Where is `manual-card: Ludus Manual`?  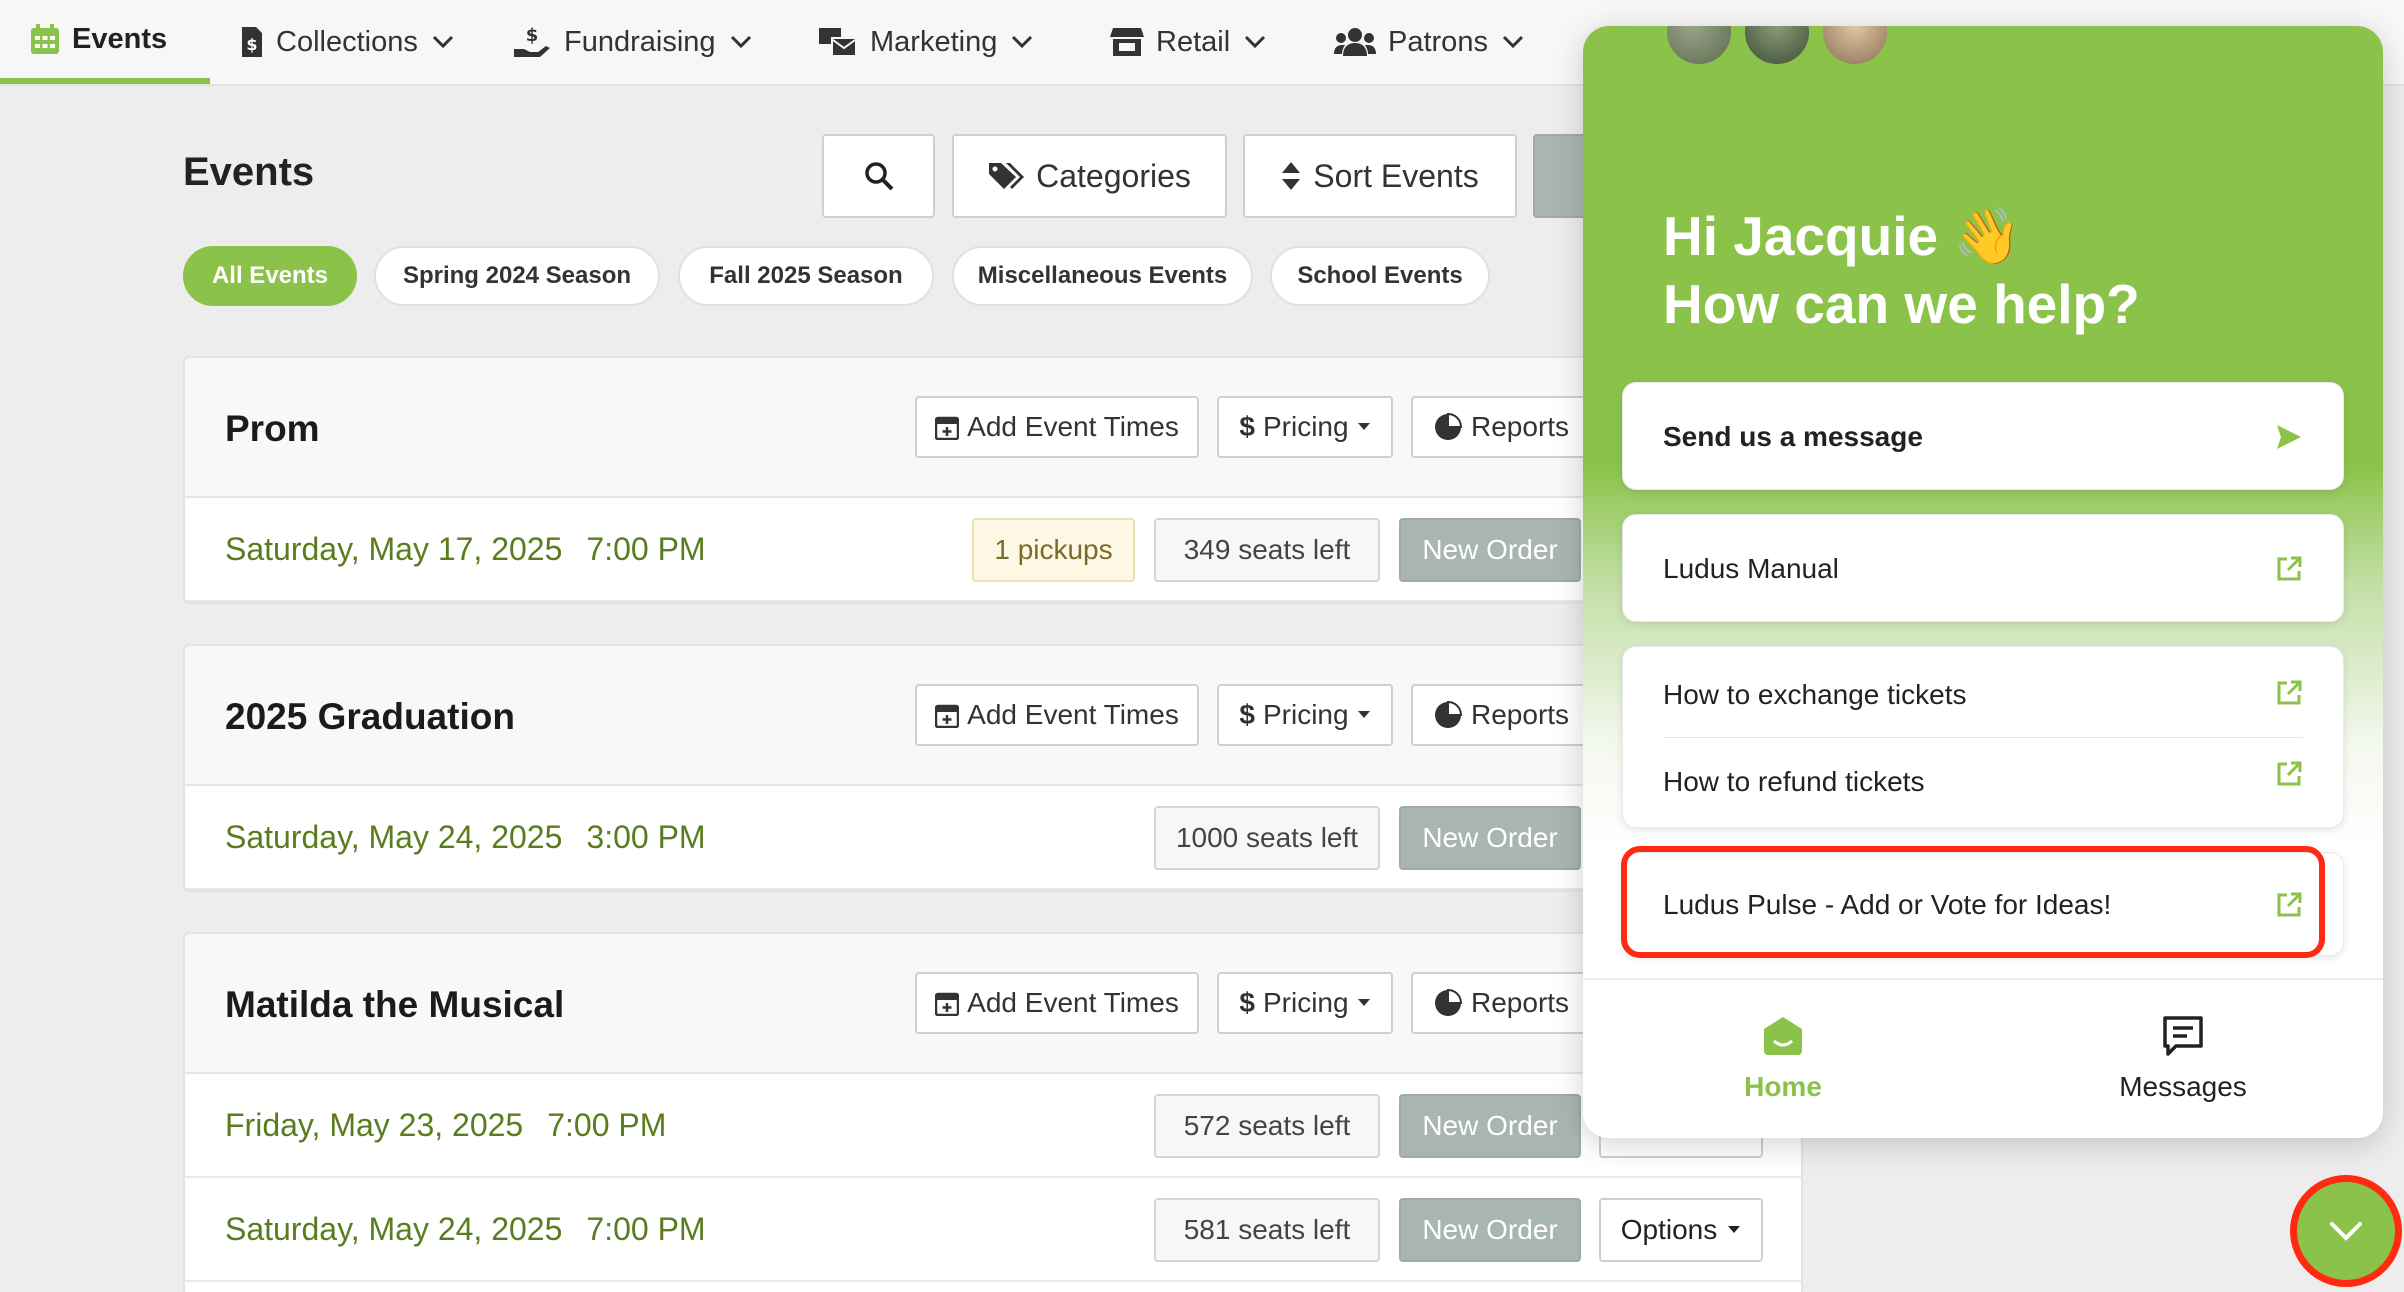
manual-card: Ludus Manual is located at coordinates (1983, 568).